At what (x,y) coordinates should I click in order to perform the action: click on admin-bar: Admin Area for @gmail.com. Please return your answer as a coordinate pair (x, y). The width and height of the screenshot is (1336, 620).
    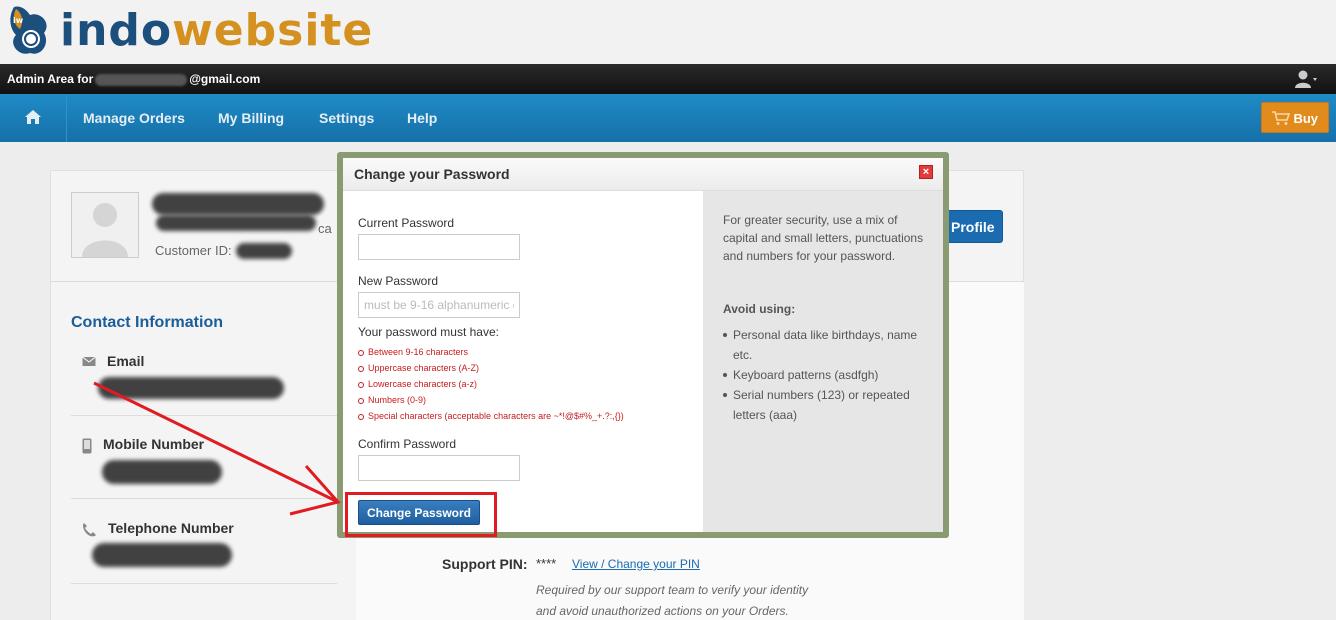
    Looking at the image, I should click on (668, 79).